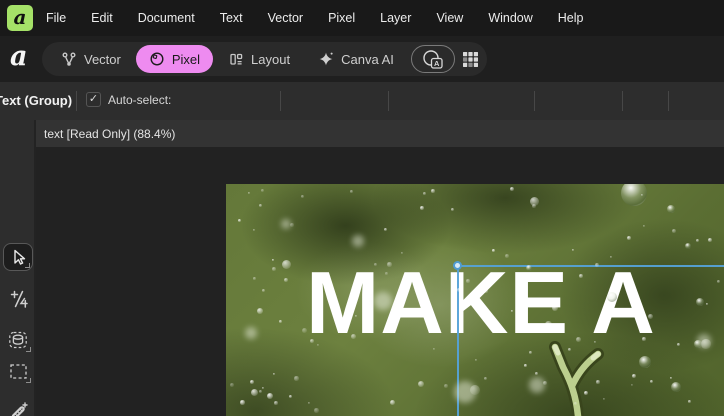 Image resolution: width=724 pixels, height=416 pixels. What do you see at coordinates (590, 266) in the screenshot?
I see `selection-box-top-edge` at bounding box center [590, 266].